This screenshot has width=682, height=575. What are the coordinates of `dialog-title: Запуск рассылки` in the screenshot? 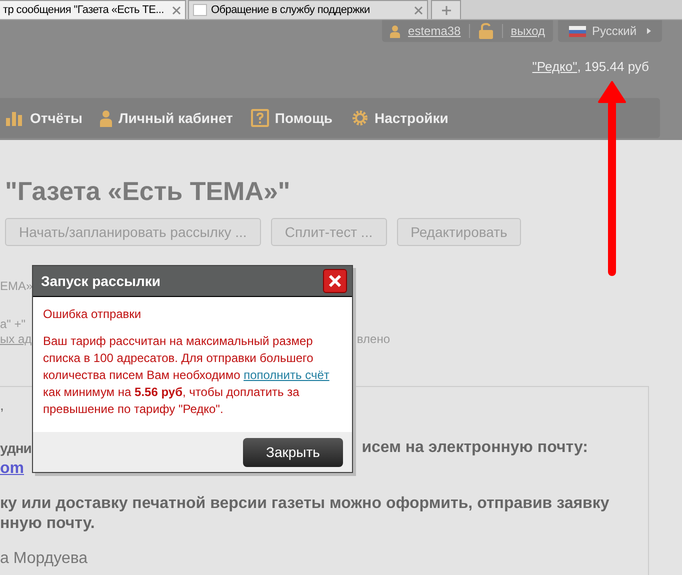 It's located at (101, 281).